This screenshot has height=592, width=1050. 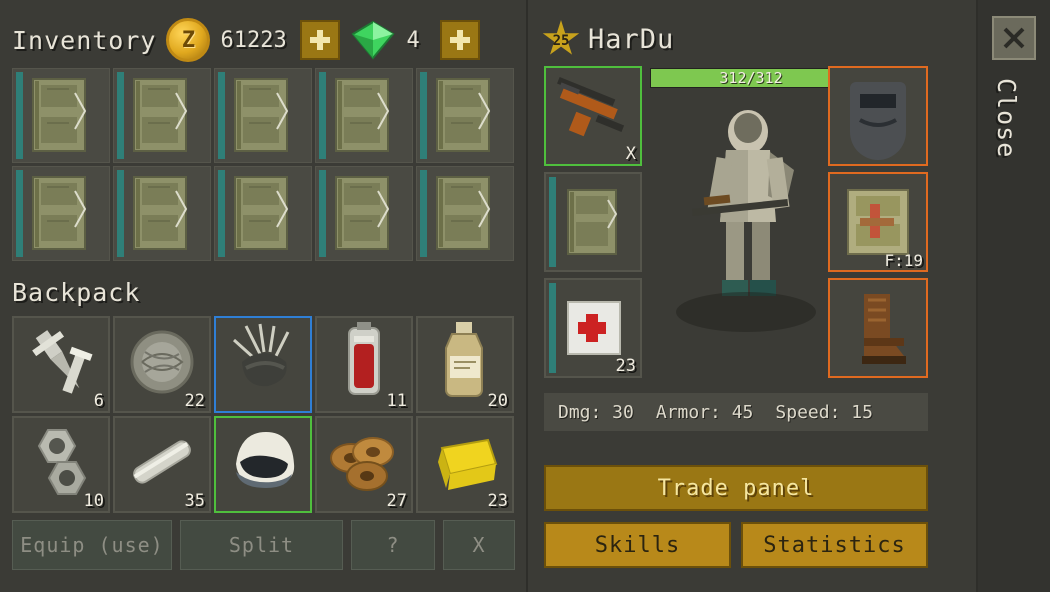 What do you see at coordinates (631, 39) in the screenshot?
I see `character-name: HarDu` at bounding box center [631, 39].